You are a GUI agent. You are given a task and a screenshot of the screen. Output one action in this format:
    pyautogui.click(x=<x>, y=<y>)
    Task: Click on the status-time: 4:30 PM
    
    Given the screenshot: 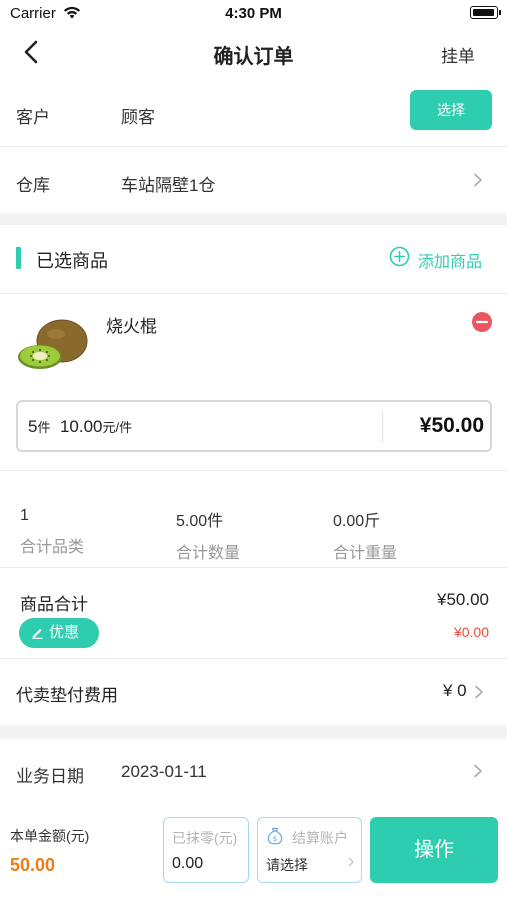 What is the action you would take?
    pyautogui.click(x=253, y=13)
    